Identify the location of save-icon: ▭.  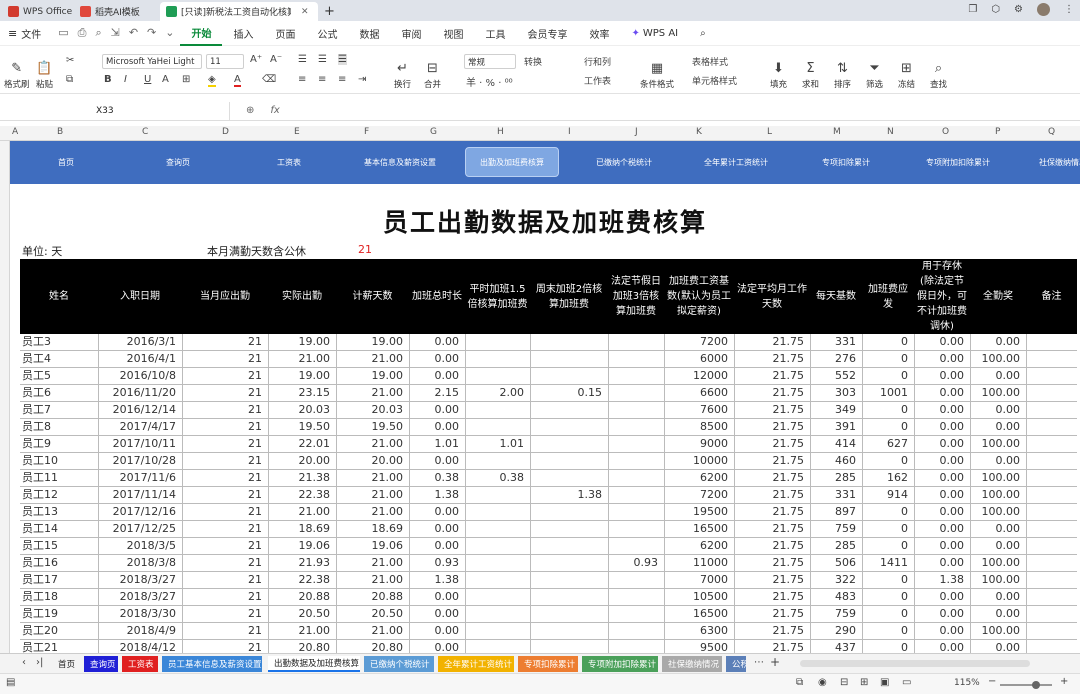
(63, 33).